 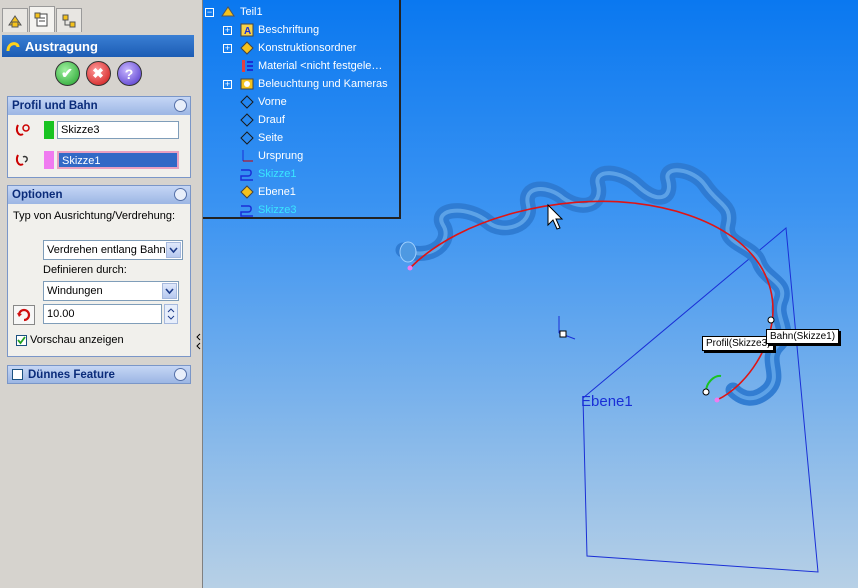 I want to click on thin-feature-header: Dünnes Feature, so click(x=99, y=374).